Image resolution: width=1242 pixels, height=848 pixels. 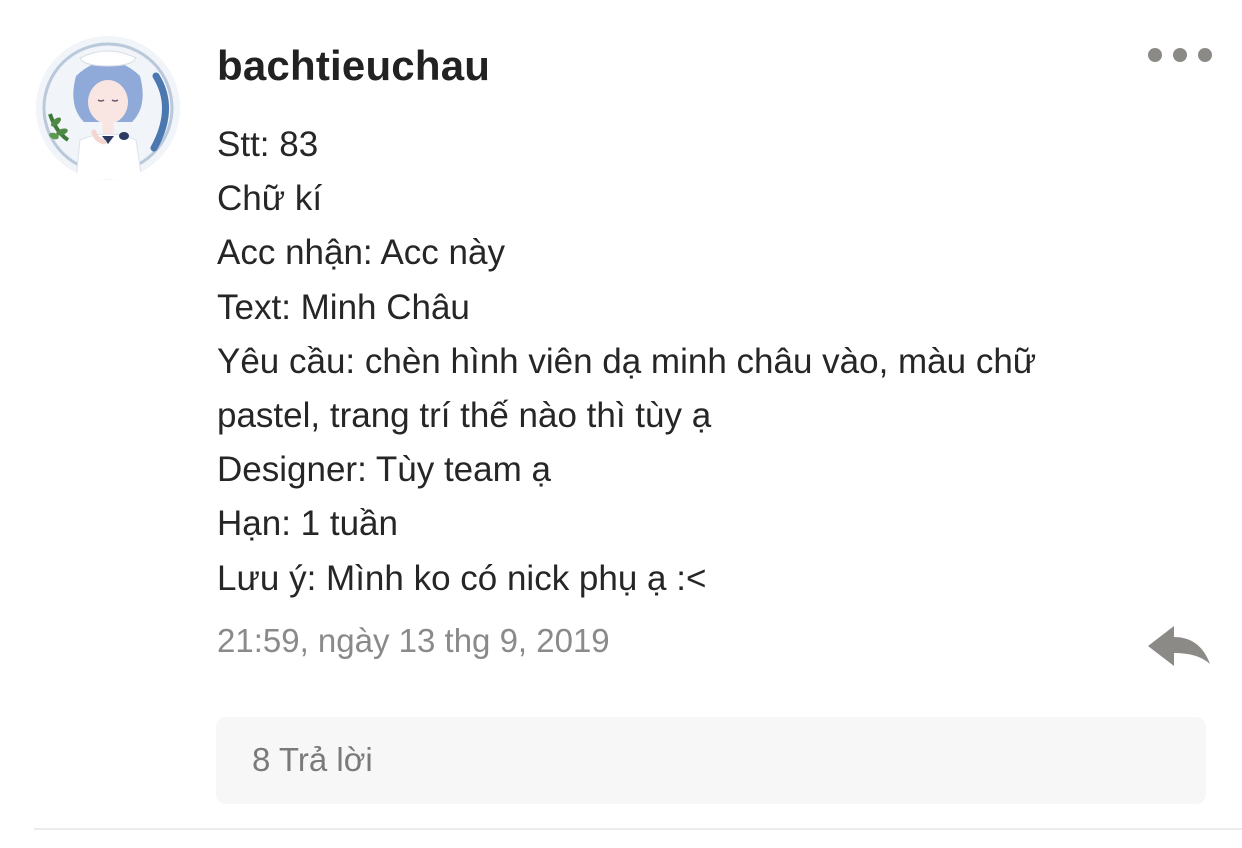 I want to click on more-options-button, so click(x=1180, y=55).